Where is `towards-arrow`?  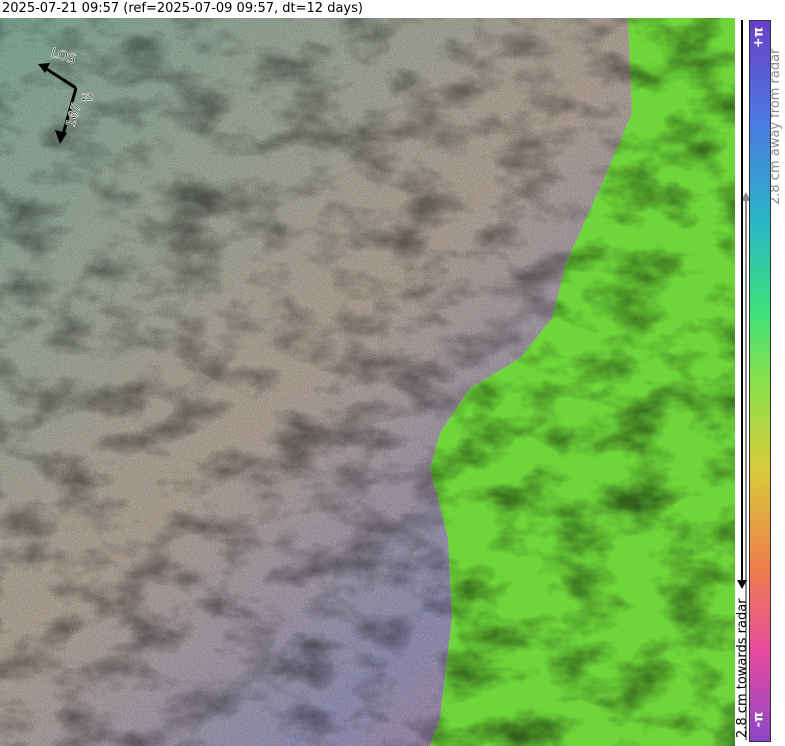 towards-arrow is located at coordinates (742, 300).